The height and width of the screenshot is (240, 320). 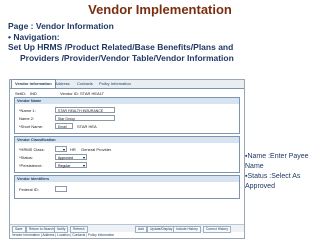 I want to click on federal-id-field, so click(x=61, y=189).